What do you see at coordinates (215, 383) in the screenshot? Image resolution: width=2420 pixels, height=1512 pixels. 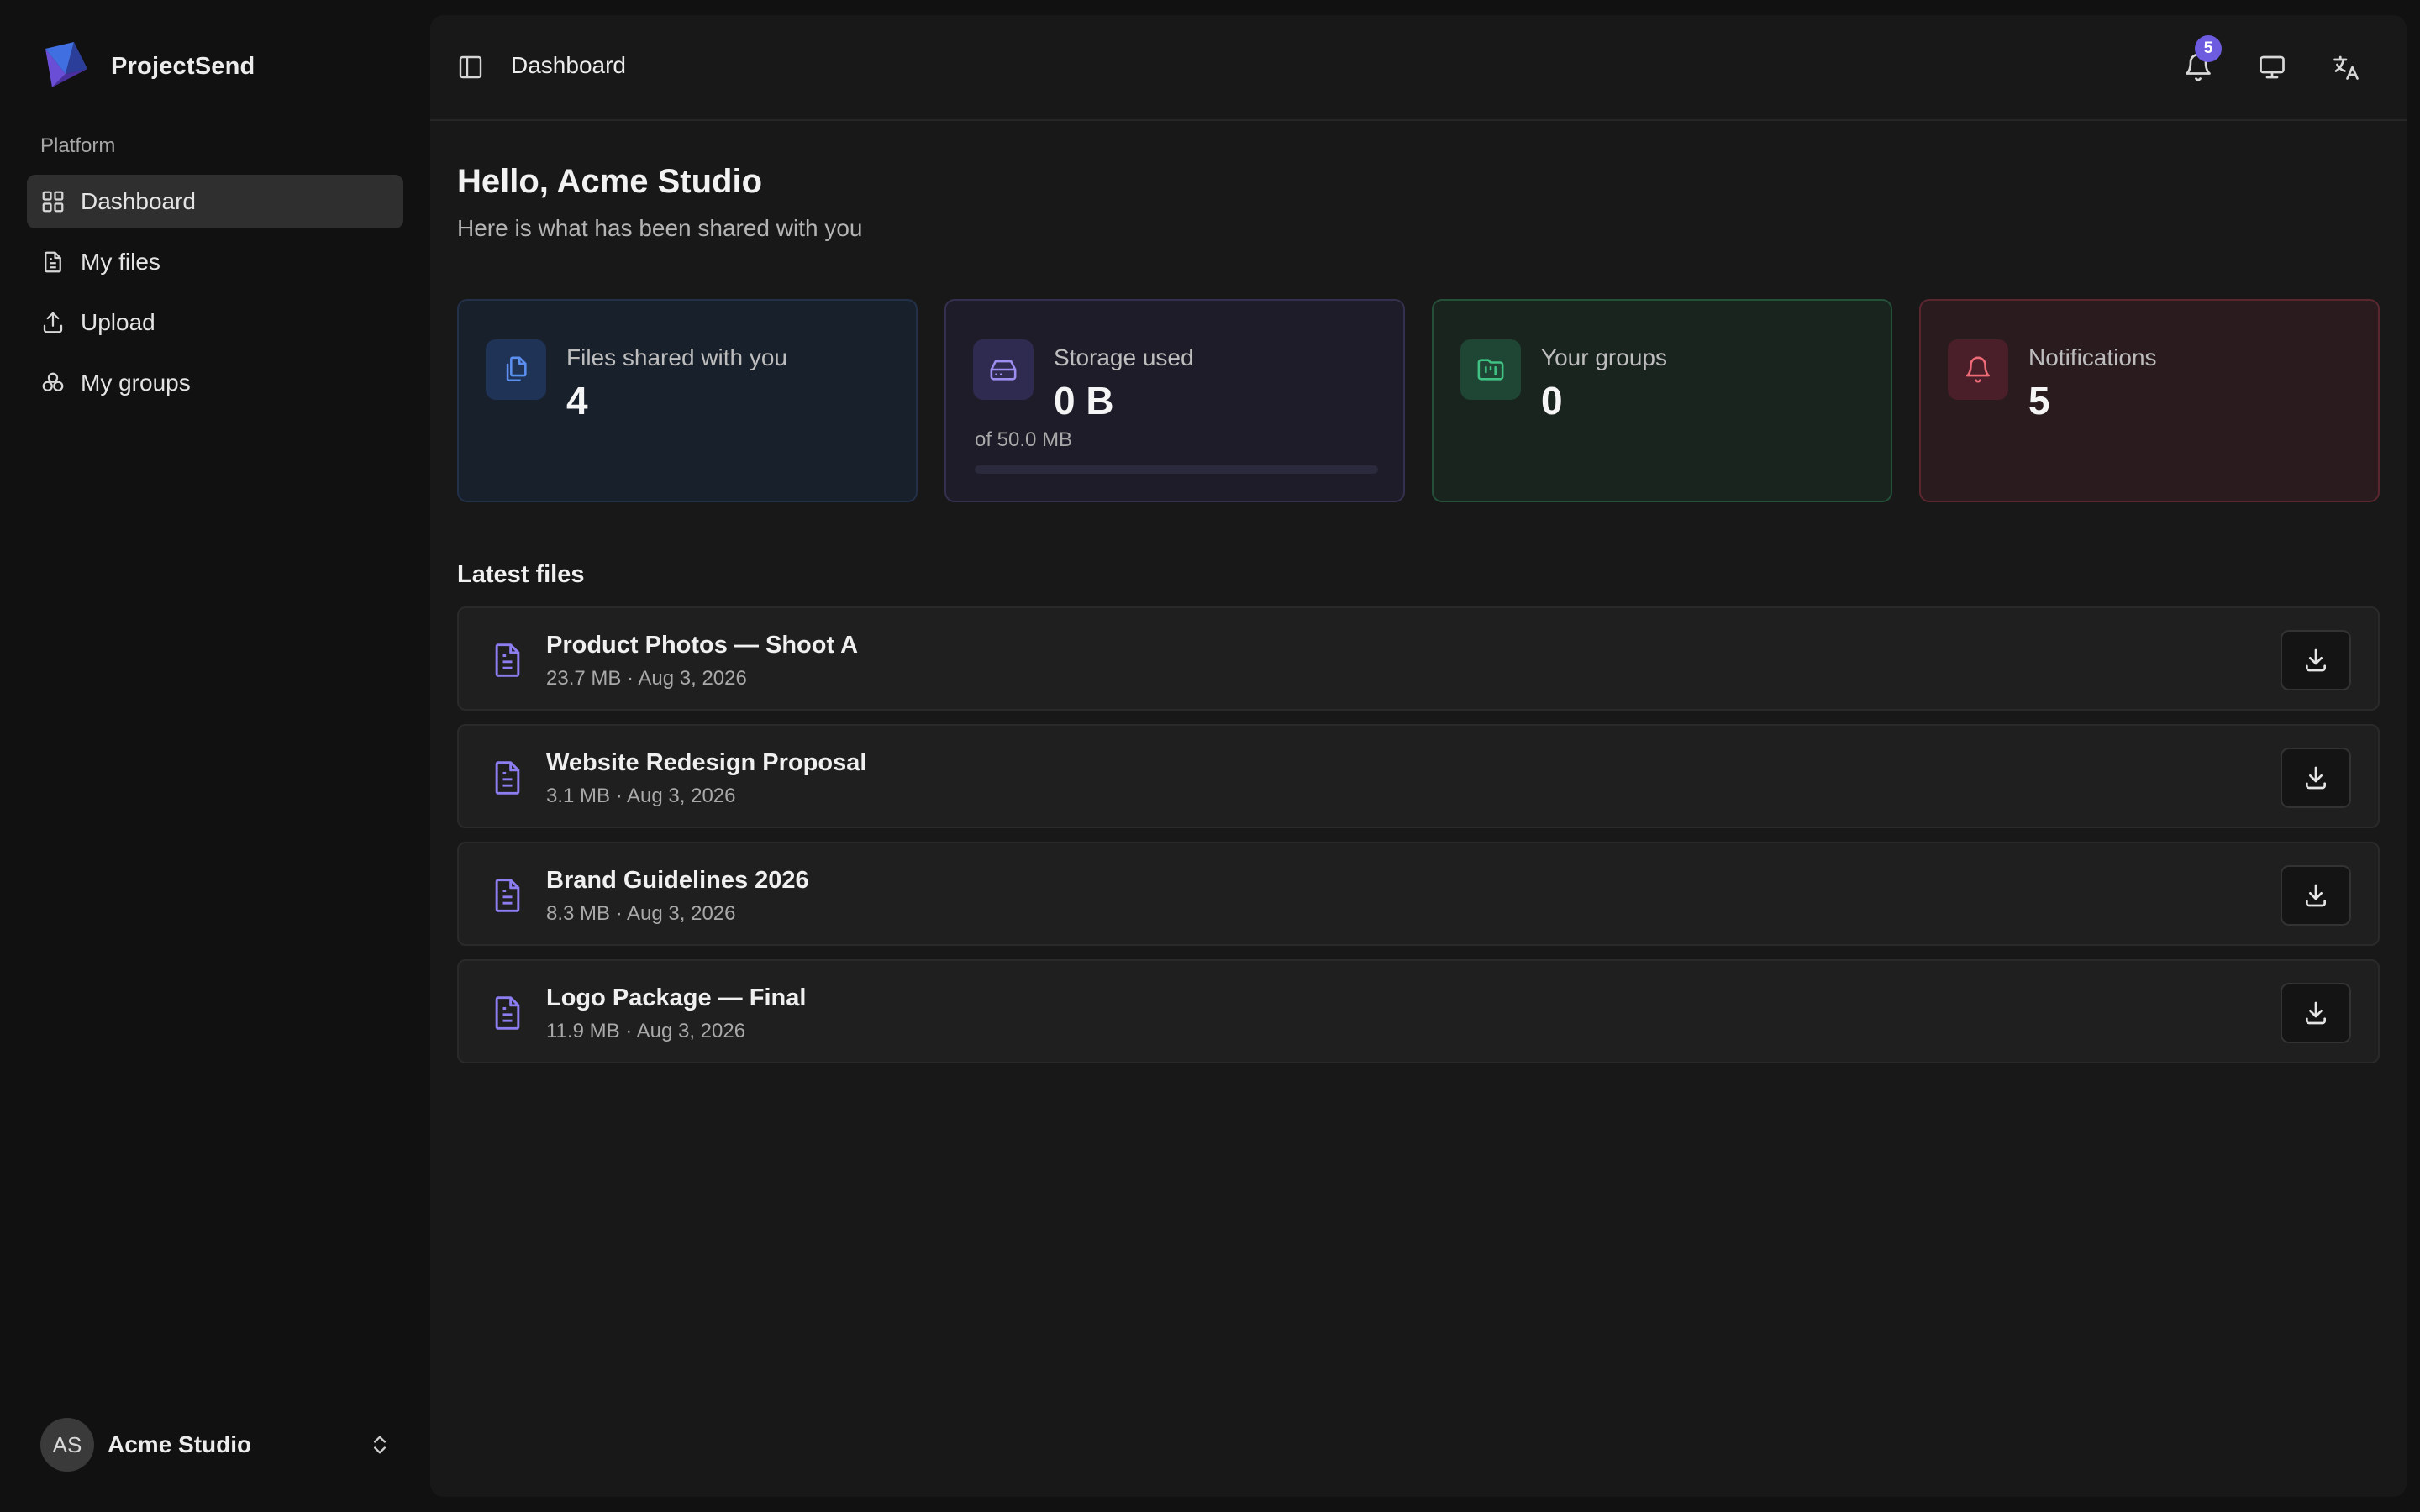 I see `sidebar-item-my-groups: My groups` at bounding box center [215, 383].